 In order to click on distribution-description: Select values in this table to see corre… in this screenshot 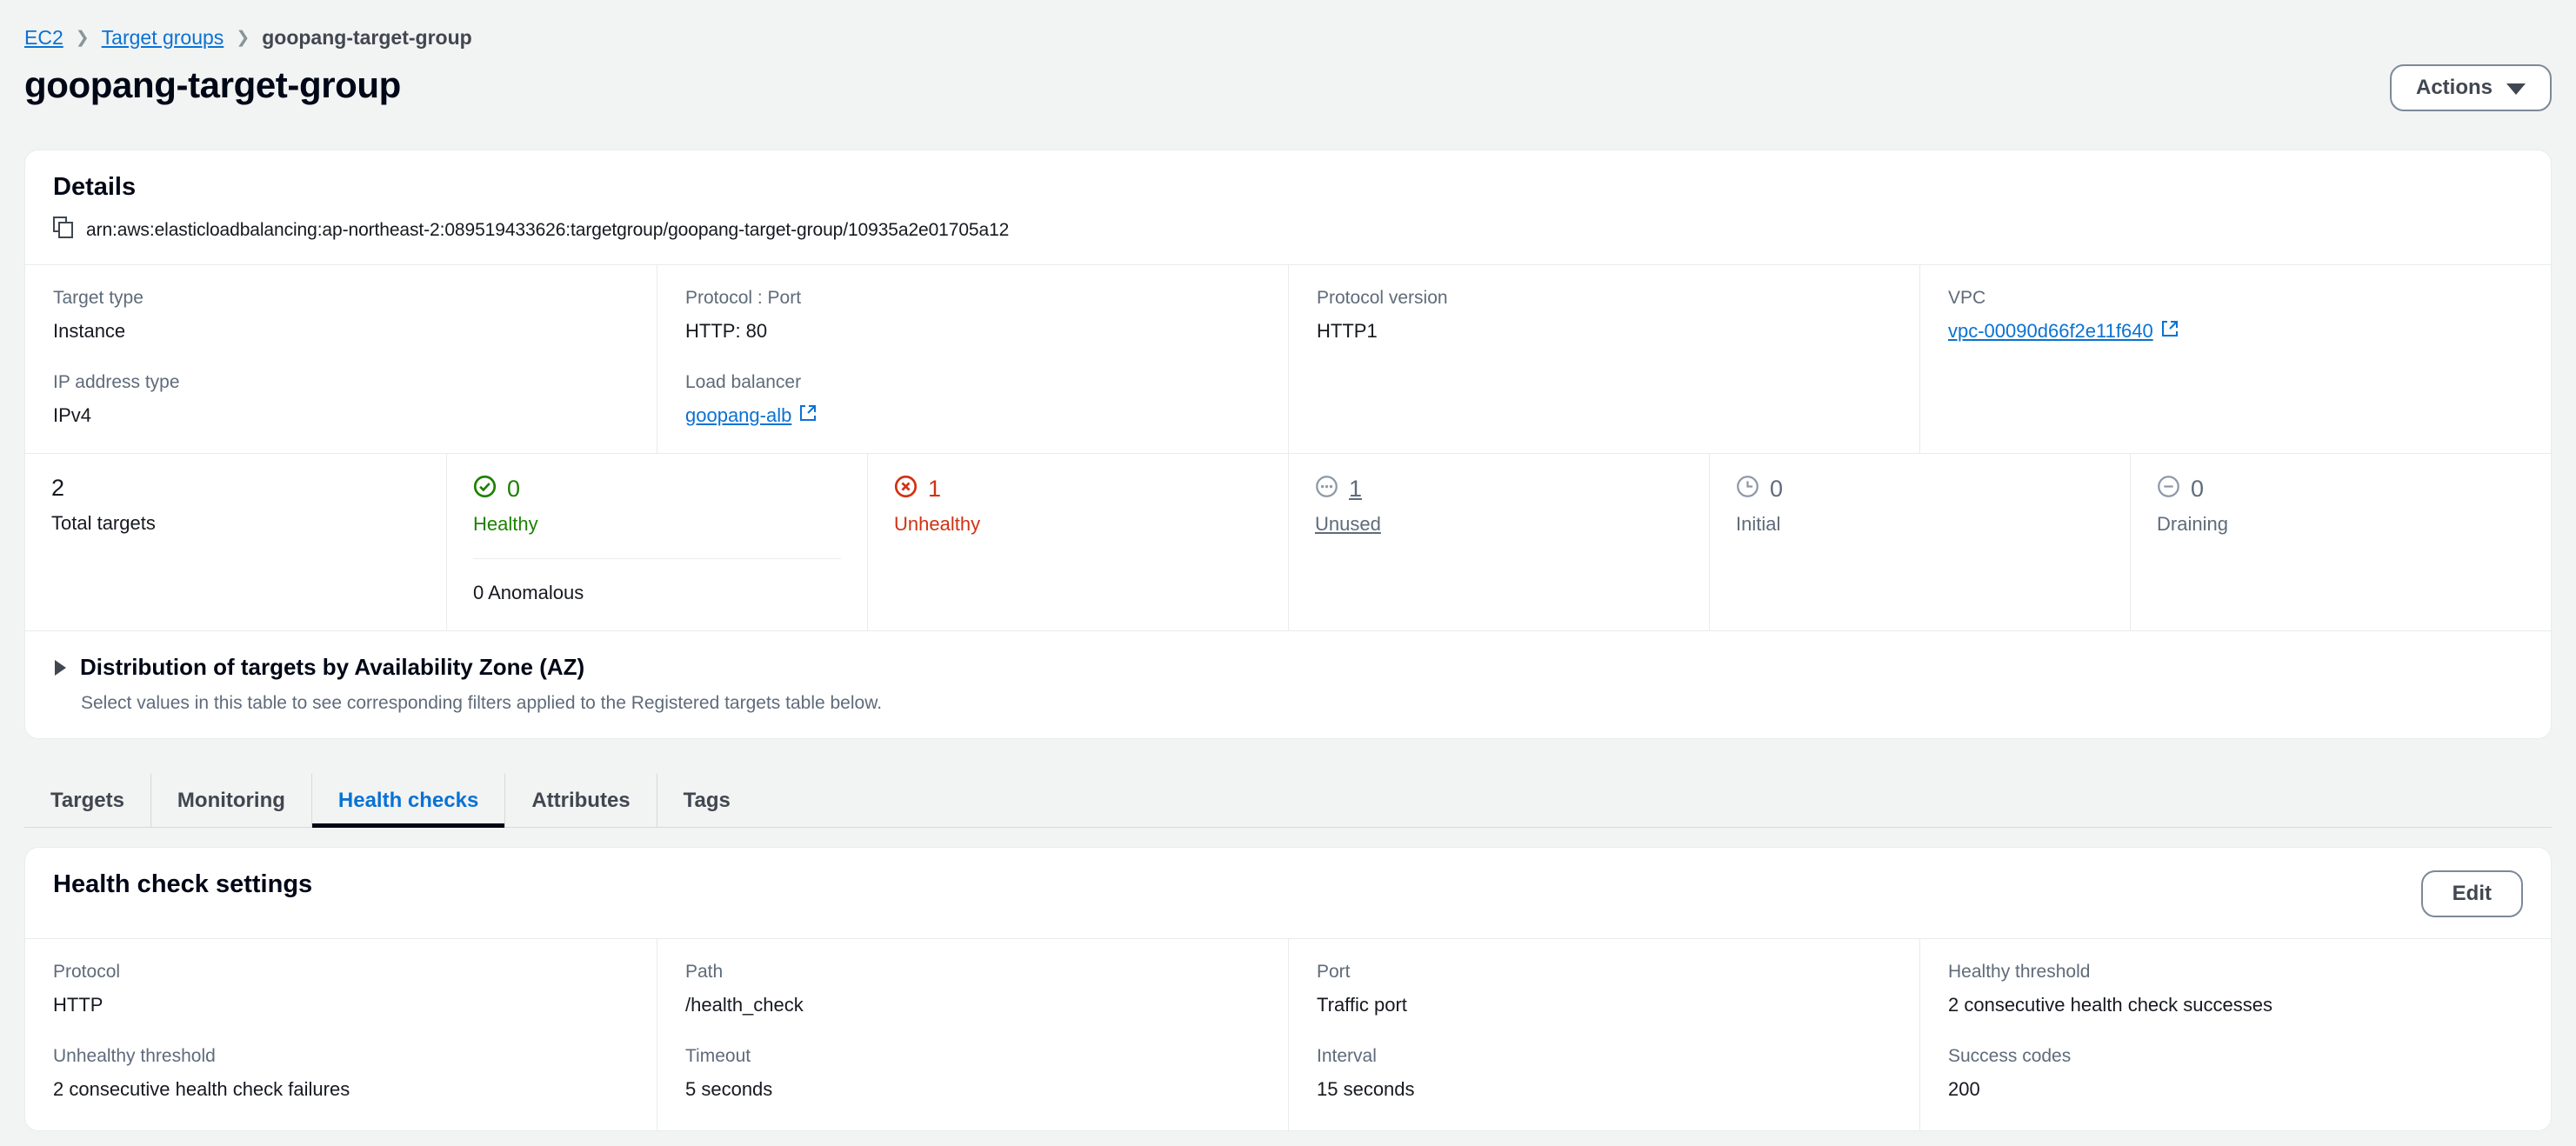, I will do `click(482, 703)`.